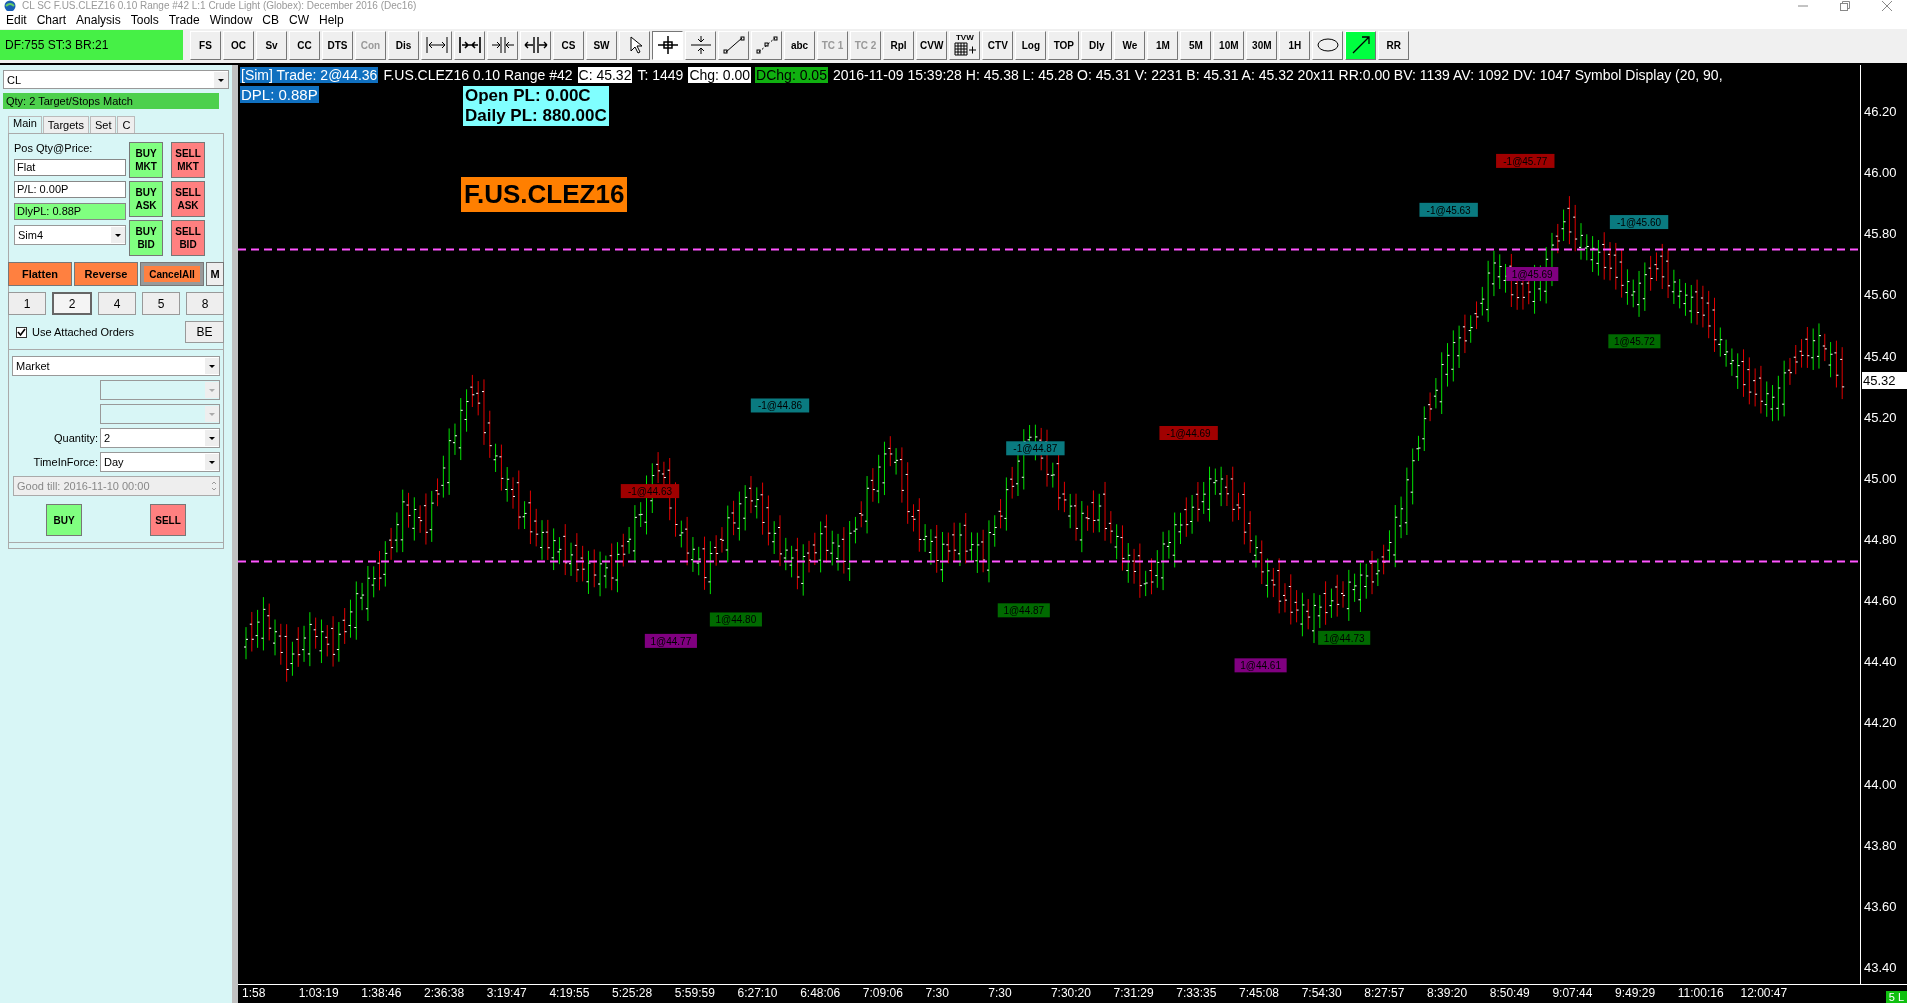 This screenshot has width=1907, height=1003. Describe the element at coordinates (1887, 5) in the screenshot. I see `close-icon` at that location.